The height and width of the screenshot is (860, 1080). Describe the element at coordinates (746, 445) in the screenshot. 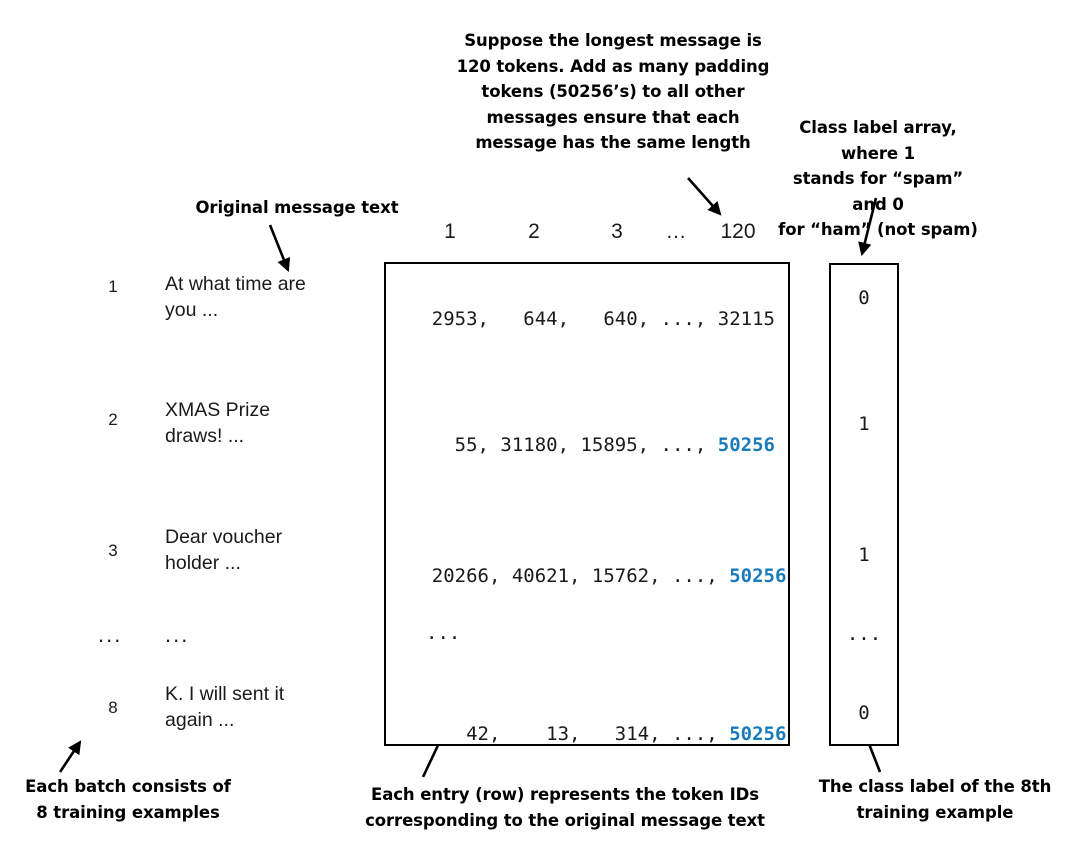

I see `padding-token-row-2: 50256` at that location.